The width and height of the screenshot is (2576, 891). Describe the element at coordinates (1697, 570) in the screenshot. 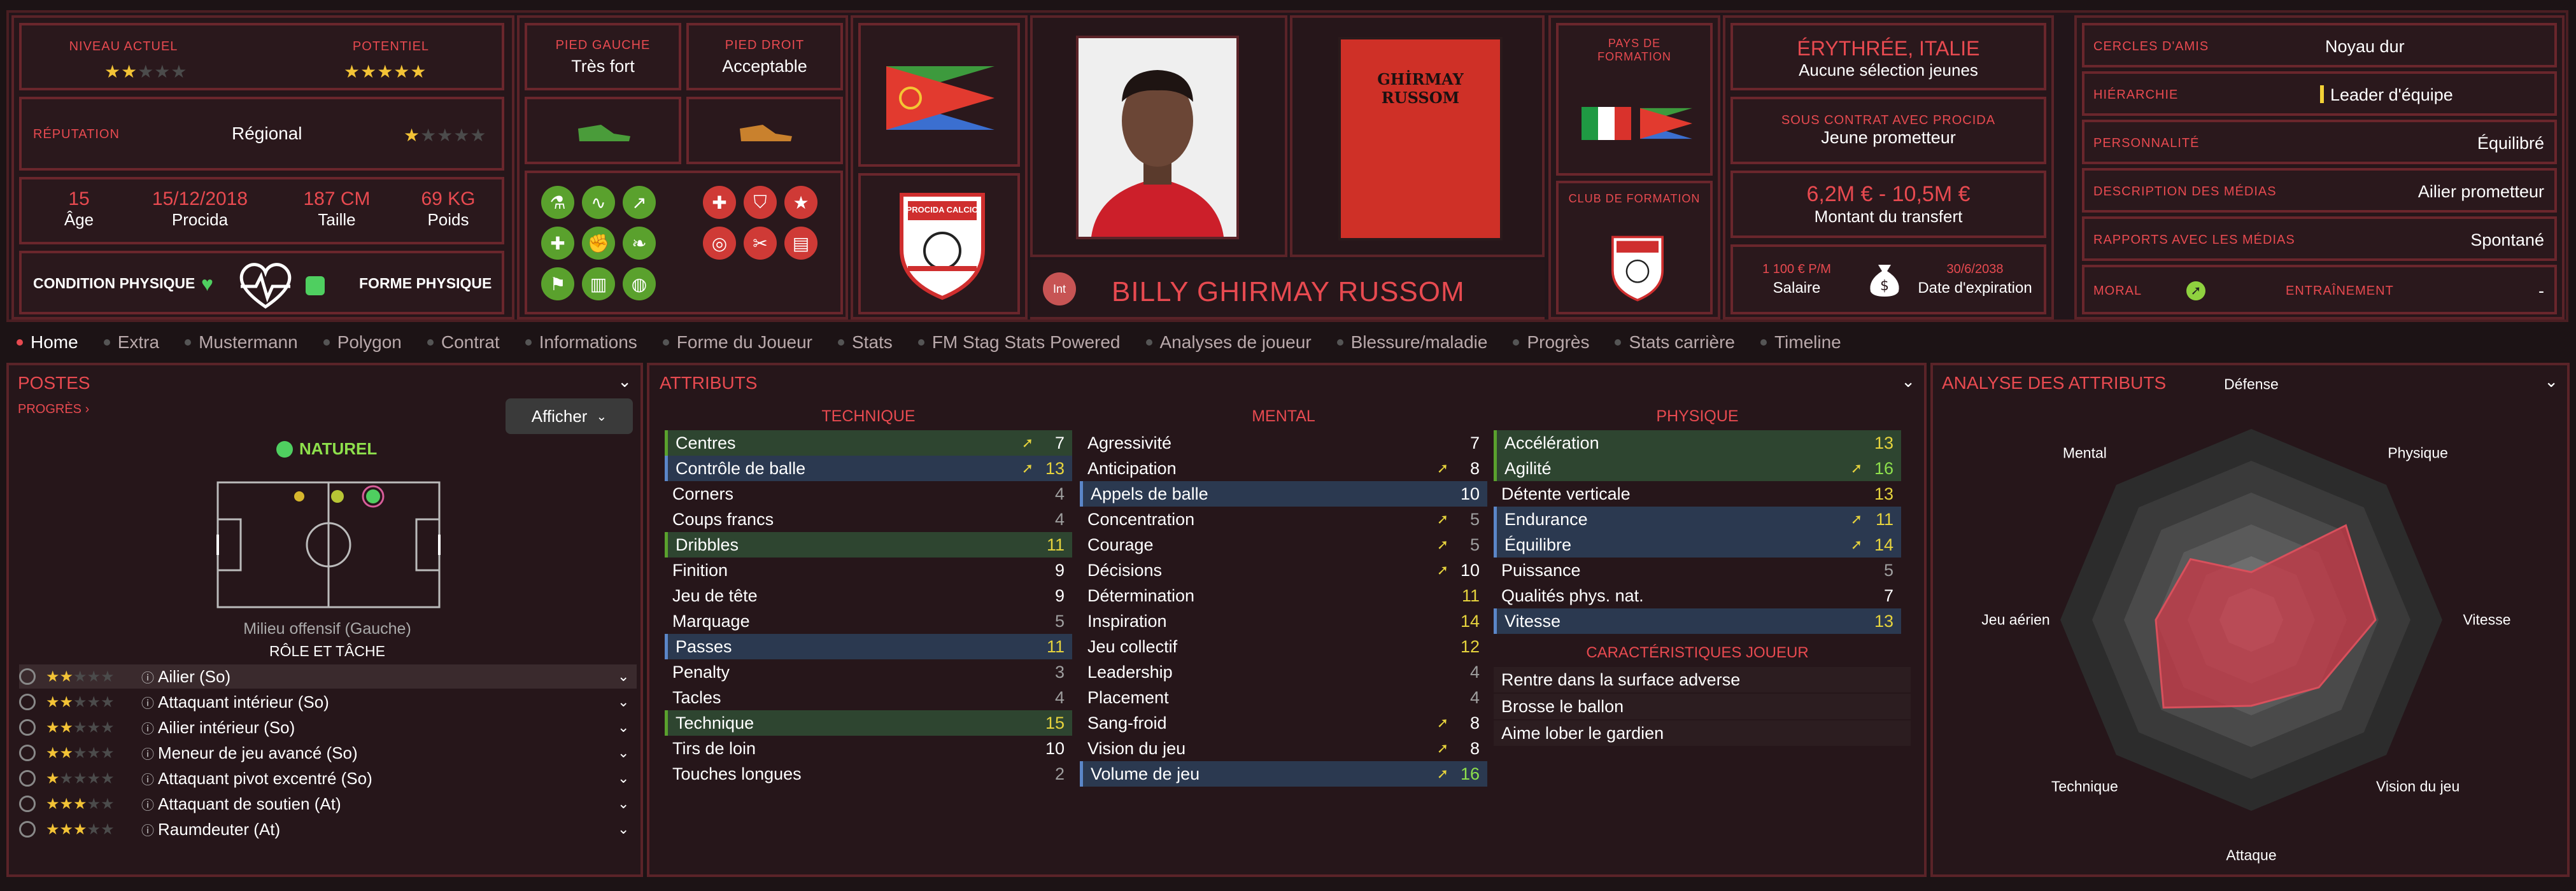

I see `attribute-row: Puissance 5` at that location.